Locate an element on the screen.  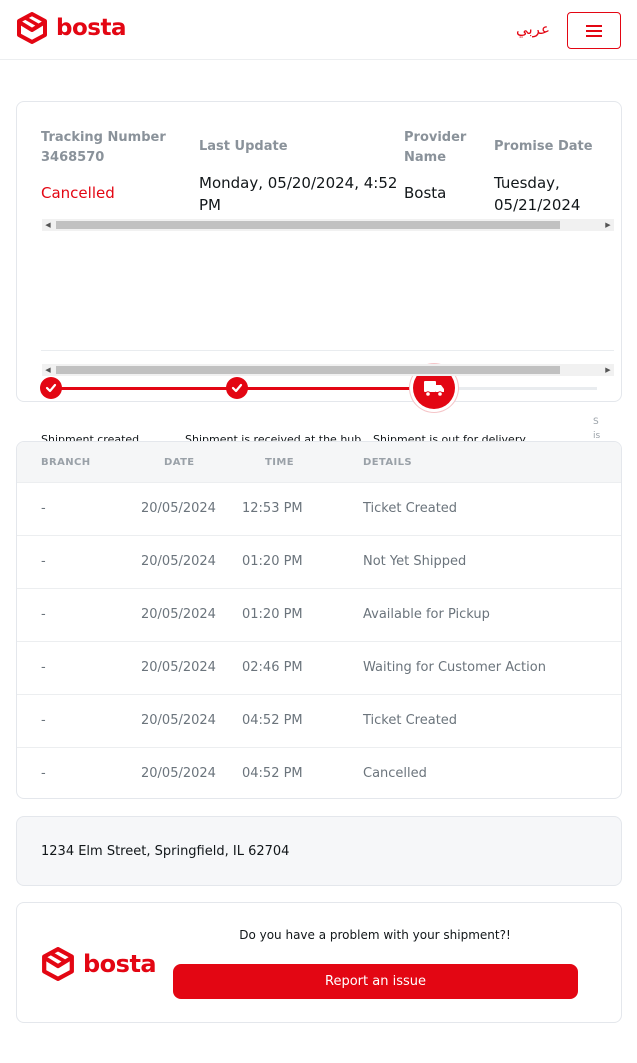
provider-label-line2: Name is located at coordinates (425, 157).